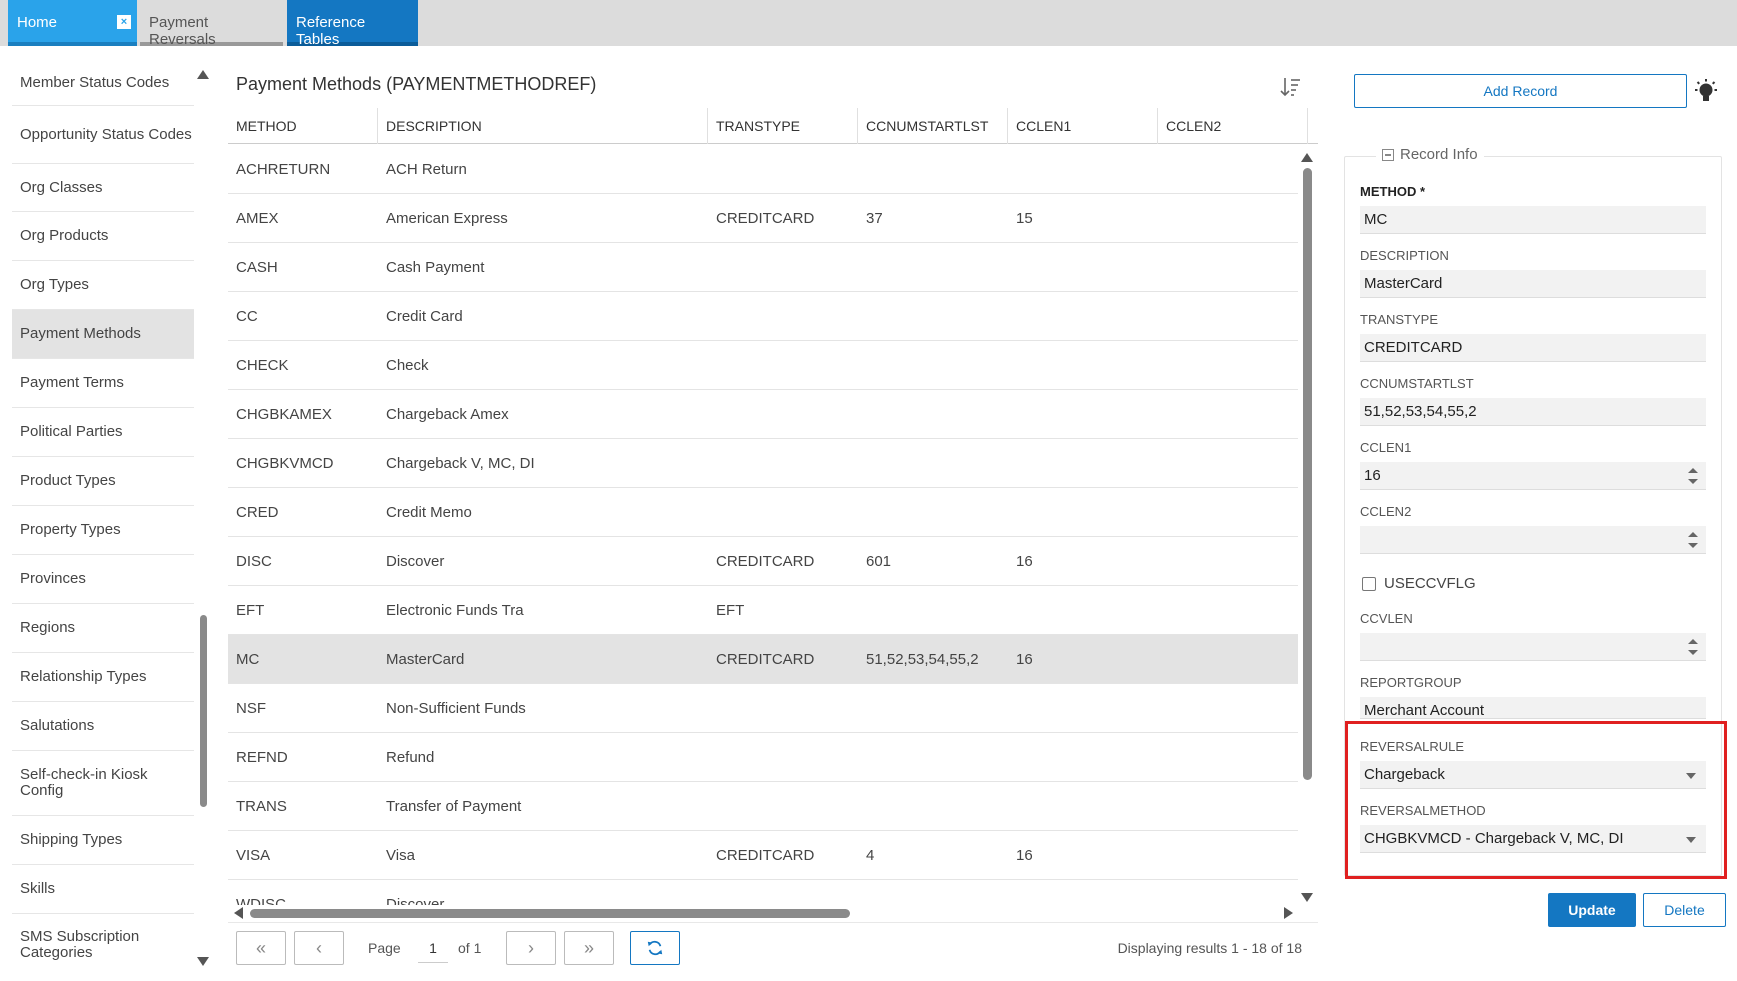  I want to click on ccnumstartlst-field: 51,52,53,54,55,2, so click(1533, 412).